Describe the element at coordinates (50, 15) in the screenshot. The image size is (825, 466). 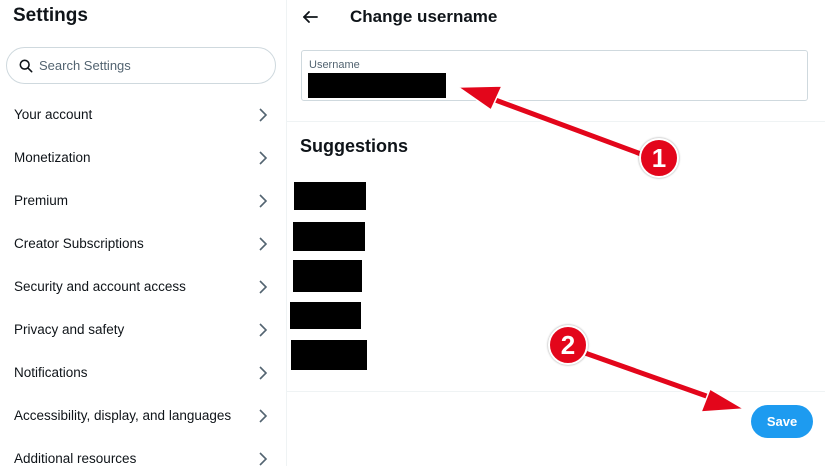
I see `settings-title: Settings` at that location.